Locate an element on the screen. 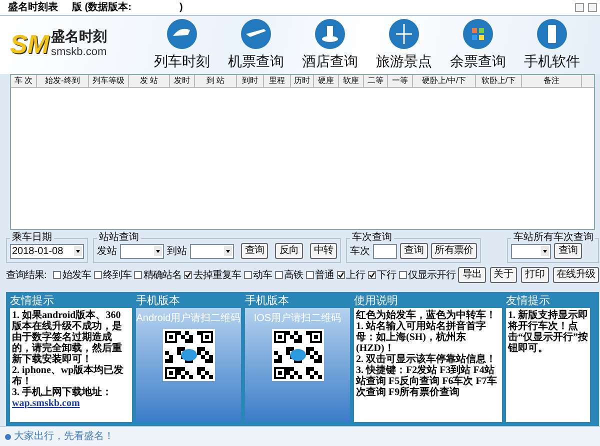 This screenshot has width=600, height=446. checkbox: 高铁 is located at coordinates (288, 275).